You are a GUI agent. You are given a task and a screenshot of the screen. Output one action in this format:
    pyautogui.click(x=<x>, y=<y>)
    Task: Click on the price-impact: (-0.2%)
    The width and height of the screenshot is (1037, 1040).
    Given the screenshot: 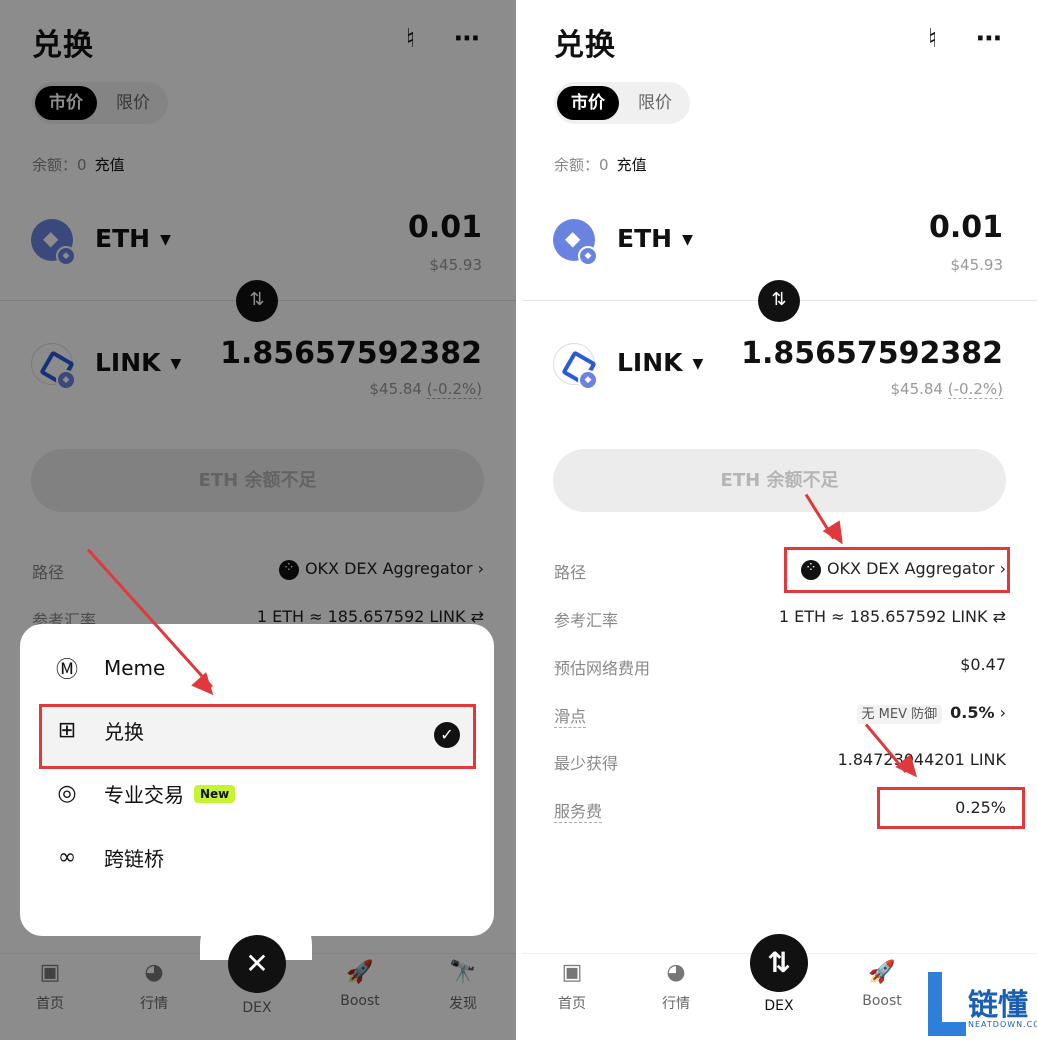 What is the action you would take?
    pyautogui.click(x=975, y=389)
    